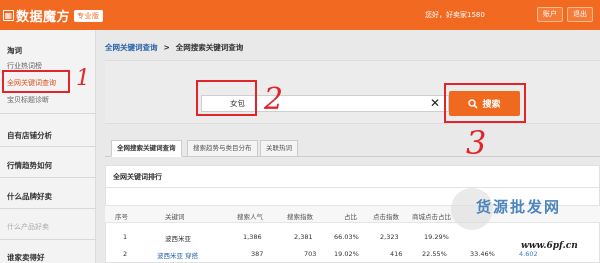  I want to click on sidebar-item-title-diagnosis: 宝贝标题诊断, so click(48, 100).